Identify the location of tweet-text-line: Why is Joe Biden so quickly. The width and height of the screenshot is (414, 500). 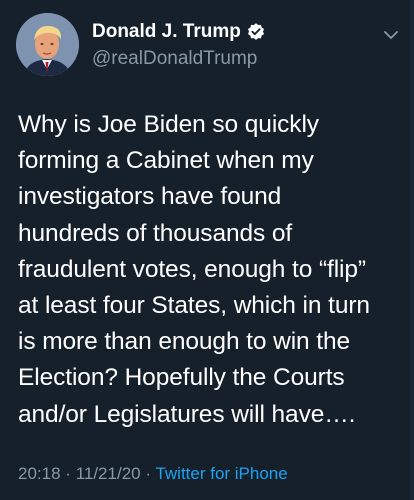
(168, 124).